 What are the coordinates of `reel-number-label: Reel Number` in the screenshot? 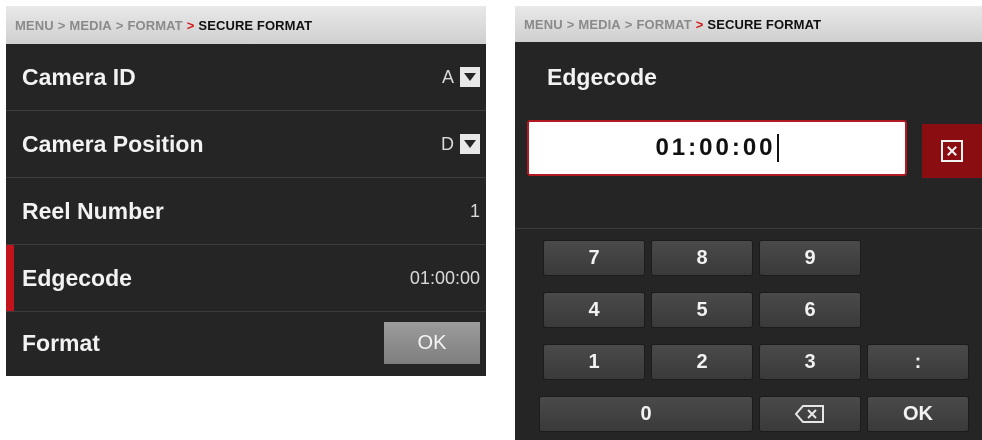 It's located at (93, 210).